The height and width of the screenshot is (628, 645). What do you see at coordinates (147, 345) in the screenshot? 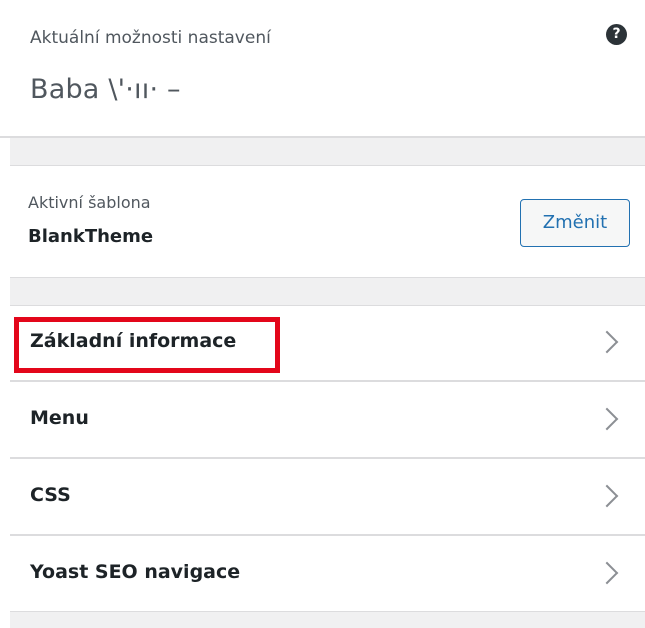
I see `highlight-annotation-box` at bounding box center [147, 345].